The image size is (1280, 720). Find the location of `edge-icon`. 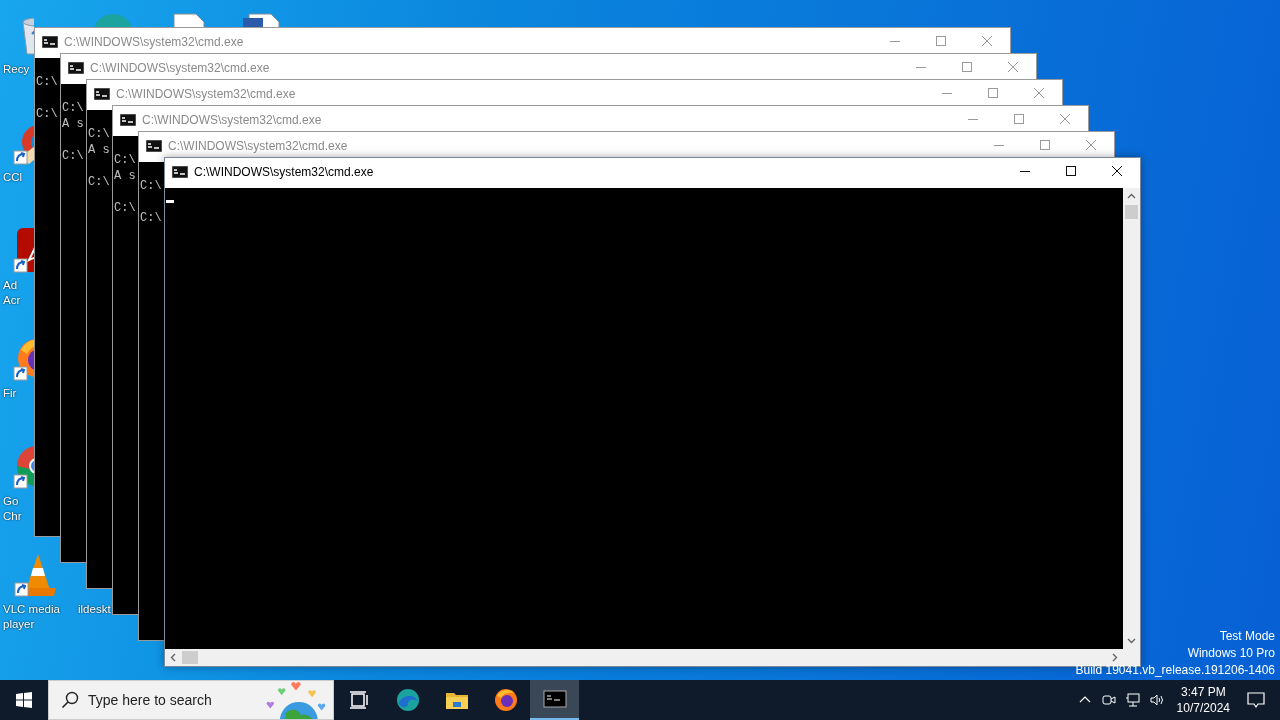

edge-icon is located at coordinates (407, 700).